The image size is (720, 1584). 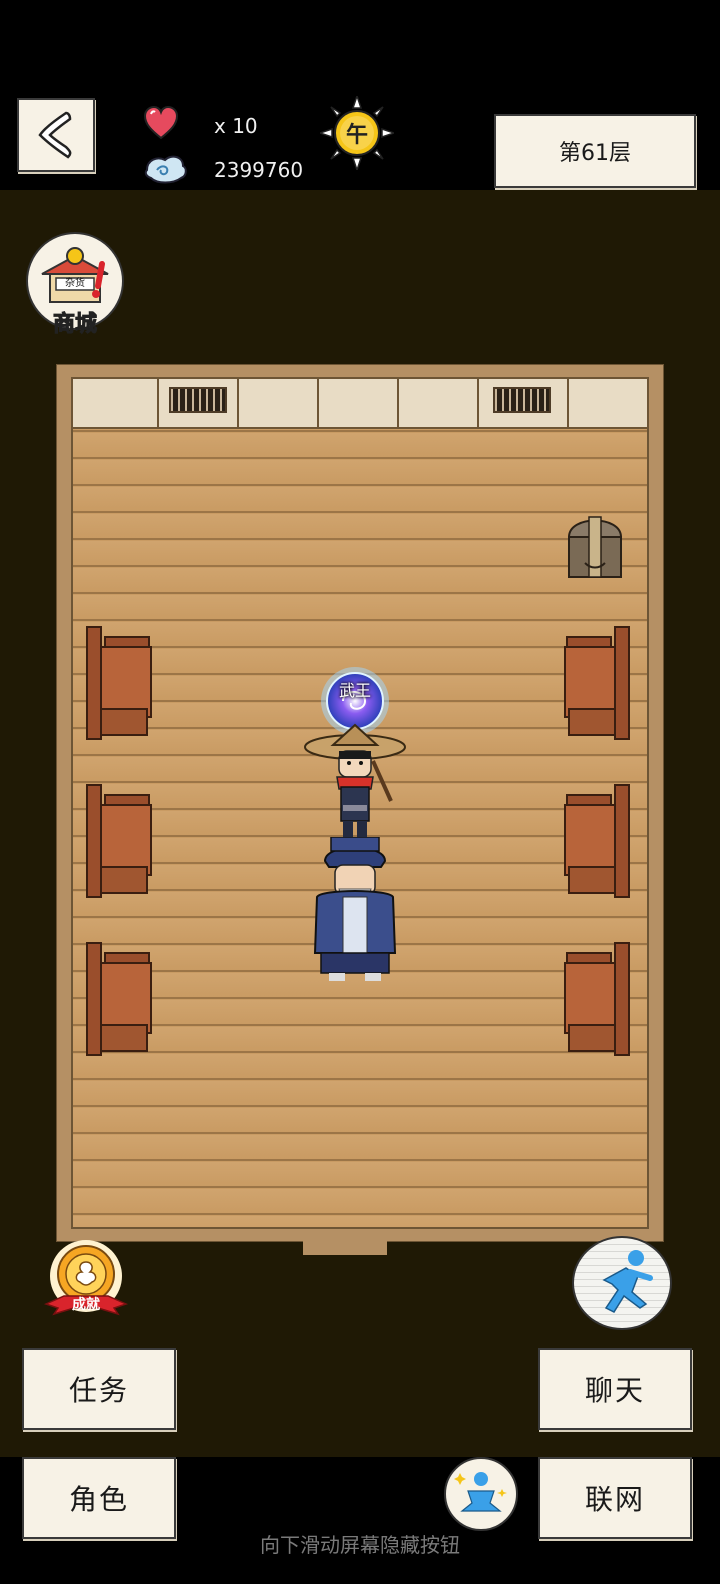 What do you see at coordinates (360, 1545) in the screenshot?
I see `swipe-hint: 向下滑动屏幕隐藏按钮` at bounding box center [360, 1545].